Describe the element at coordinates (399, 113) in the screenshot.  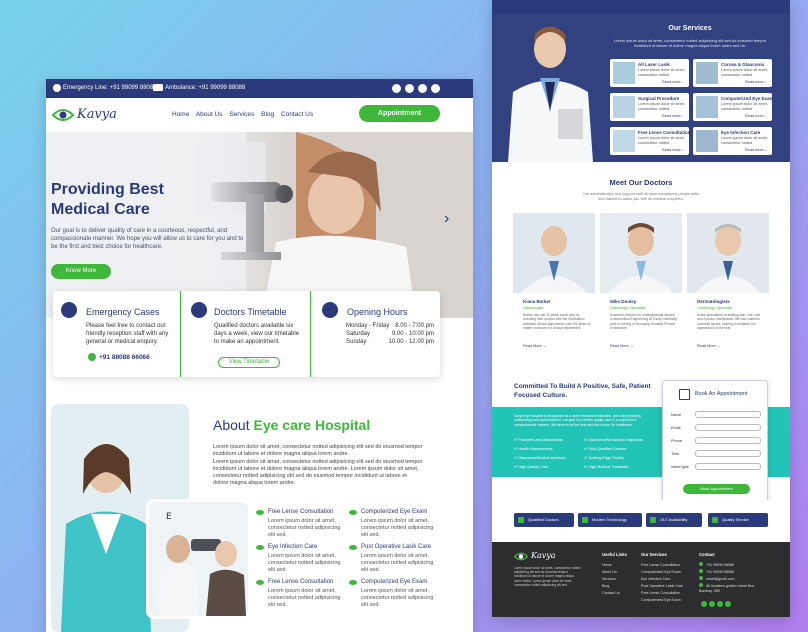
I see `appointment-button: Appointment` at that location.